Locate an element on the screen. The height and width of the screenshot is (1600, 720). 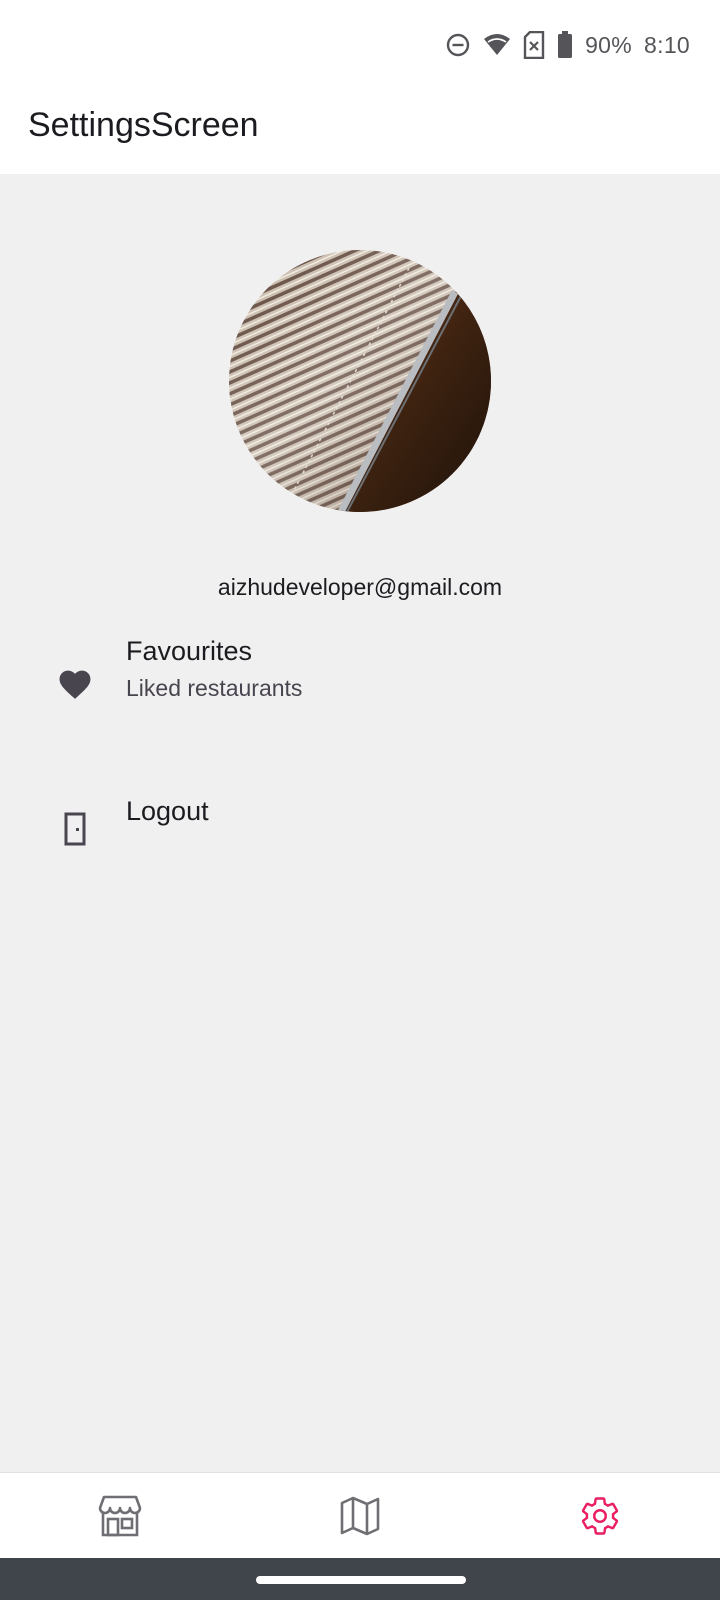
no-sim-icon is located at coordinates (534, 45).